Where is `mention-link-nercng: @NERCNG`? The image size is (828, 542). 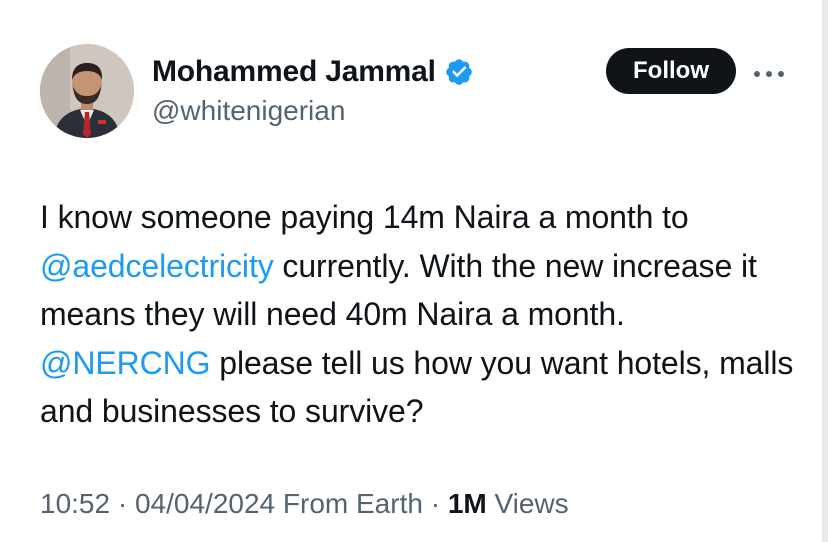 mention-link-nercng: @NERCNG is located at coordinates (125, 363).